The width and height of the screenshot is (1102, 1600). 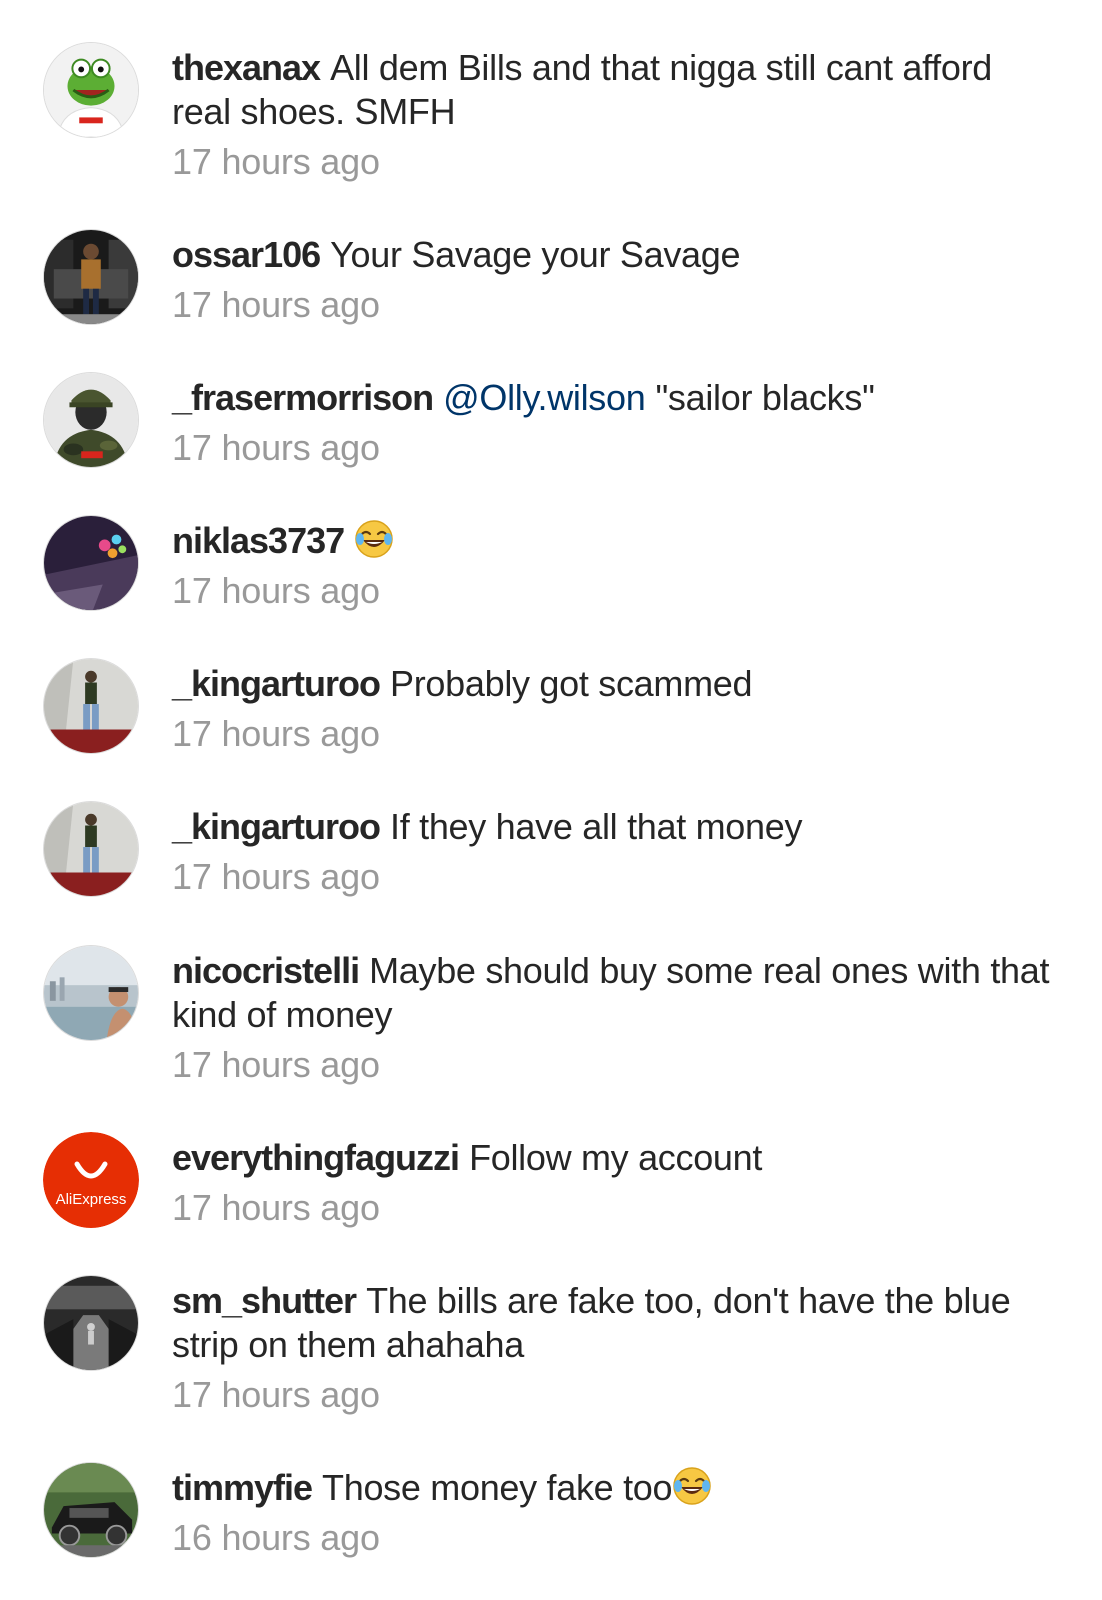 What do you see at coordinates (258, 540) in the screenshot?
I see `comment-username: niklas3737` at bounding box center [258, 540].